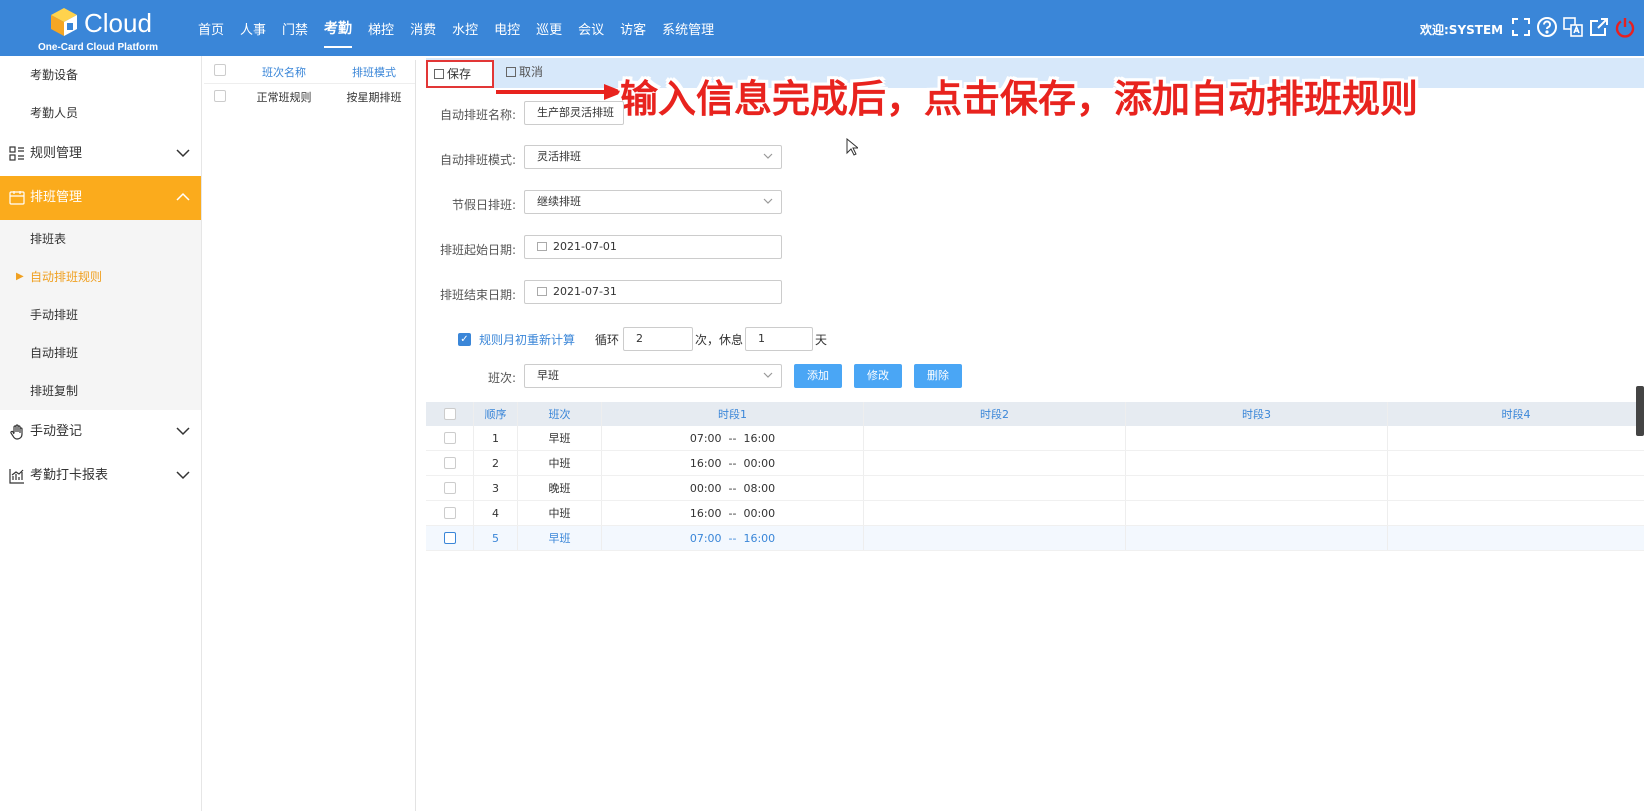  Describe the element at coordinates (633, 28) in the screenshot. I see `nav-visitor: 访客` at that location.